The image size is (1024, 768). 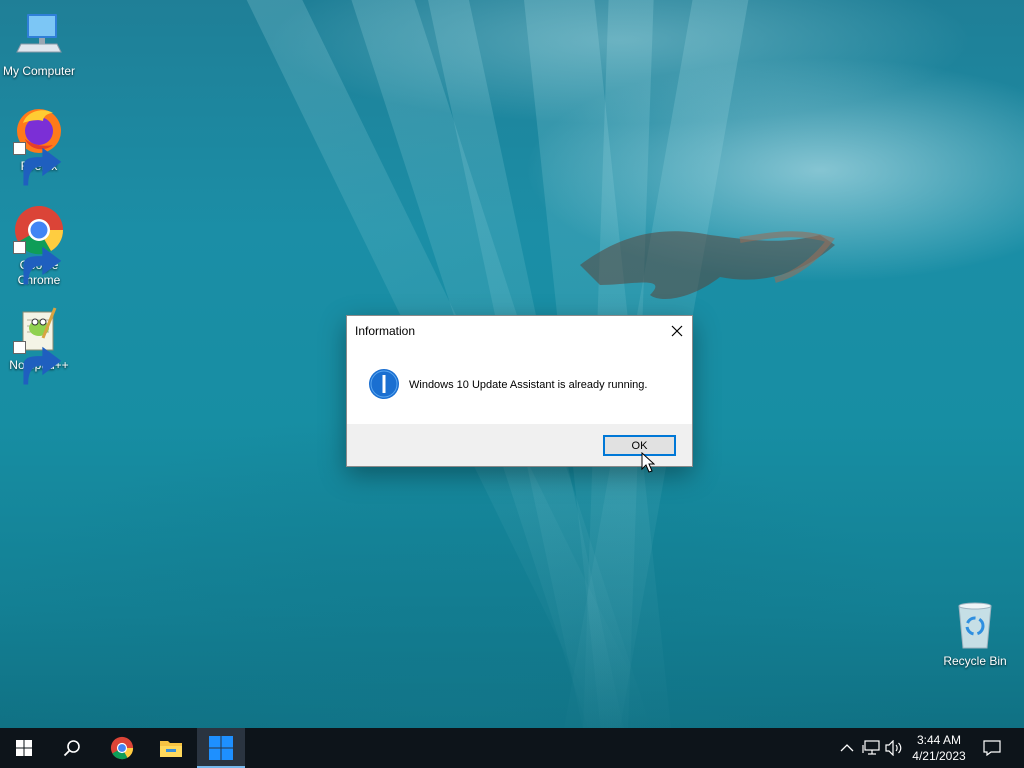 I want to click on desktop-icon-notepad-plus-plus: Notepad++, so click(x=39, y=344).